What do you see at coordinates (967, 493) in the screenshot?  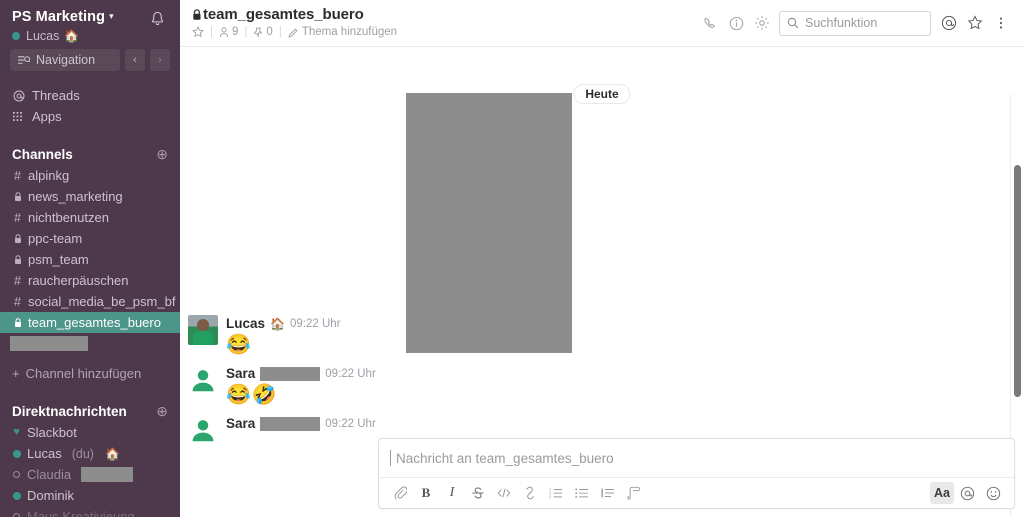 I see `mention-button` at bounding box center [967, 493].